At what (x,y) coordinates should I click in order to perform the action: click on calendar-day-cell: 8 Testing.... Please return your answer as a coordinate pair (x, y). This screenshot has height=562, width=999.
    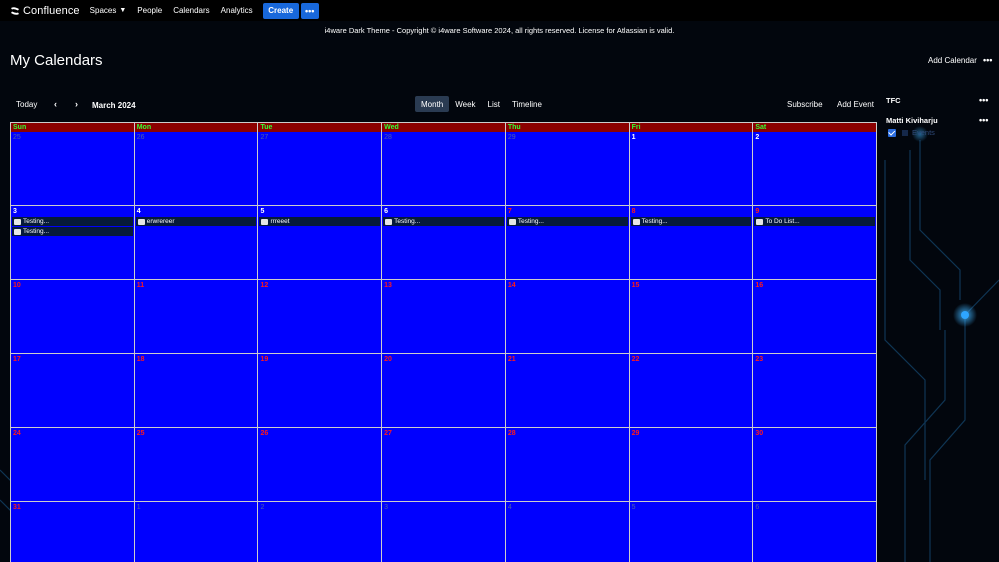
    Looking at the image, I should click on (691, 243).